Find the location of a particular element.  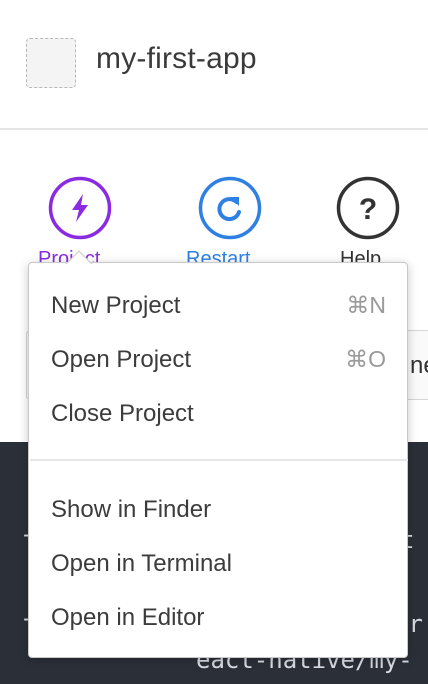

refresh-icon is located at coordinates (230, 208).